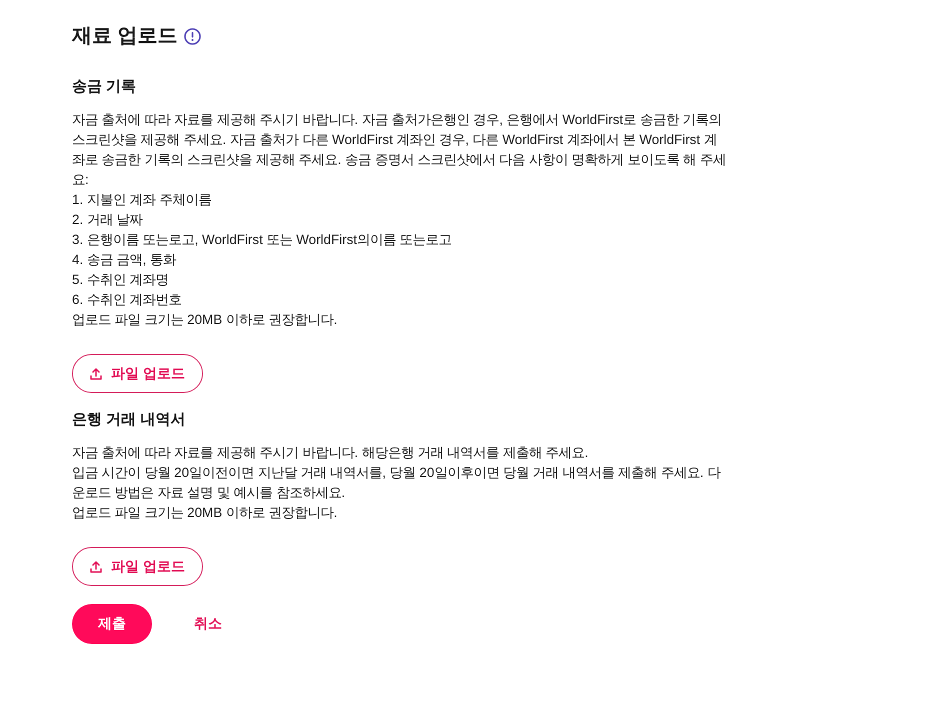 This screenshot has height=713, width=940. I want to click on description-text: 3. 은행이름 또는로고, WorldFirst 또는 WorldFirst의이름 또는로고, so click(262, 240).